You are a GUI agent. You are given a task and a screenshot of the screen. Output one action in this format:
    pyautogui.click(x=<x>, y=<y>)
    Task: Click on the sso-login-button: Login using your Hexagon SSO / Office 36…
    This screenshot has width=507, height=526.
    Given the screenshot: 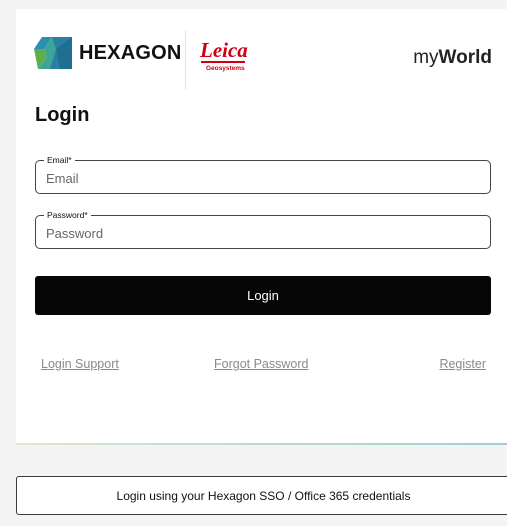 What is the action you would take?
    pyautogui.click(x=261, y=495)
    